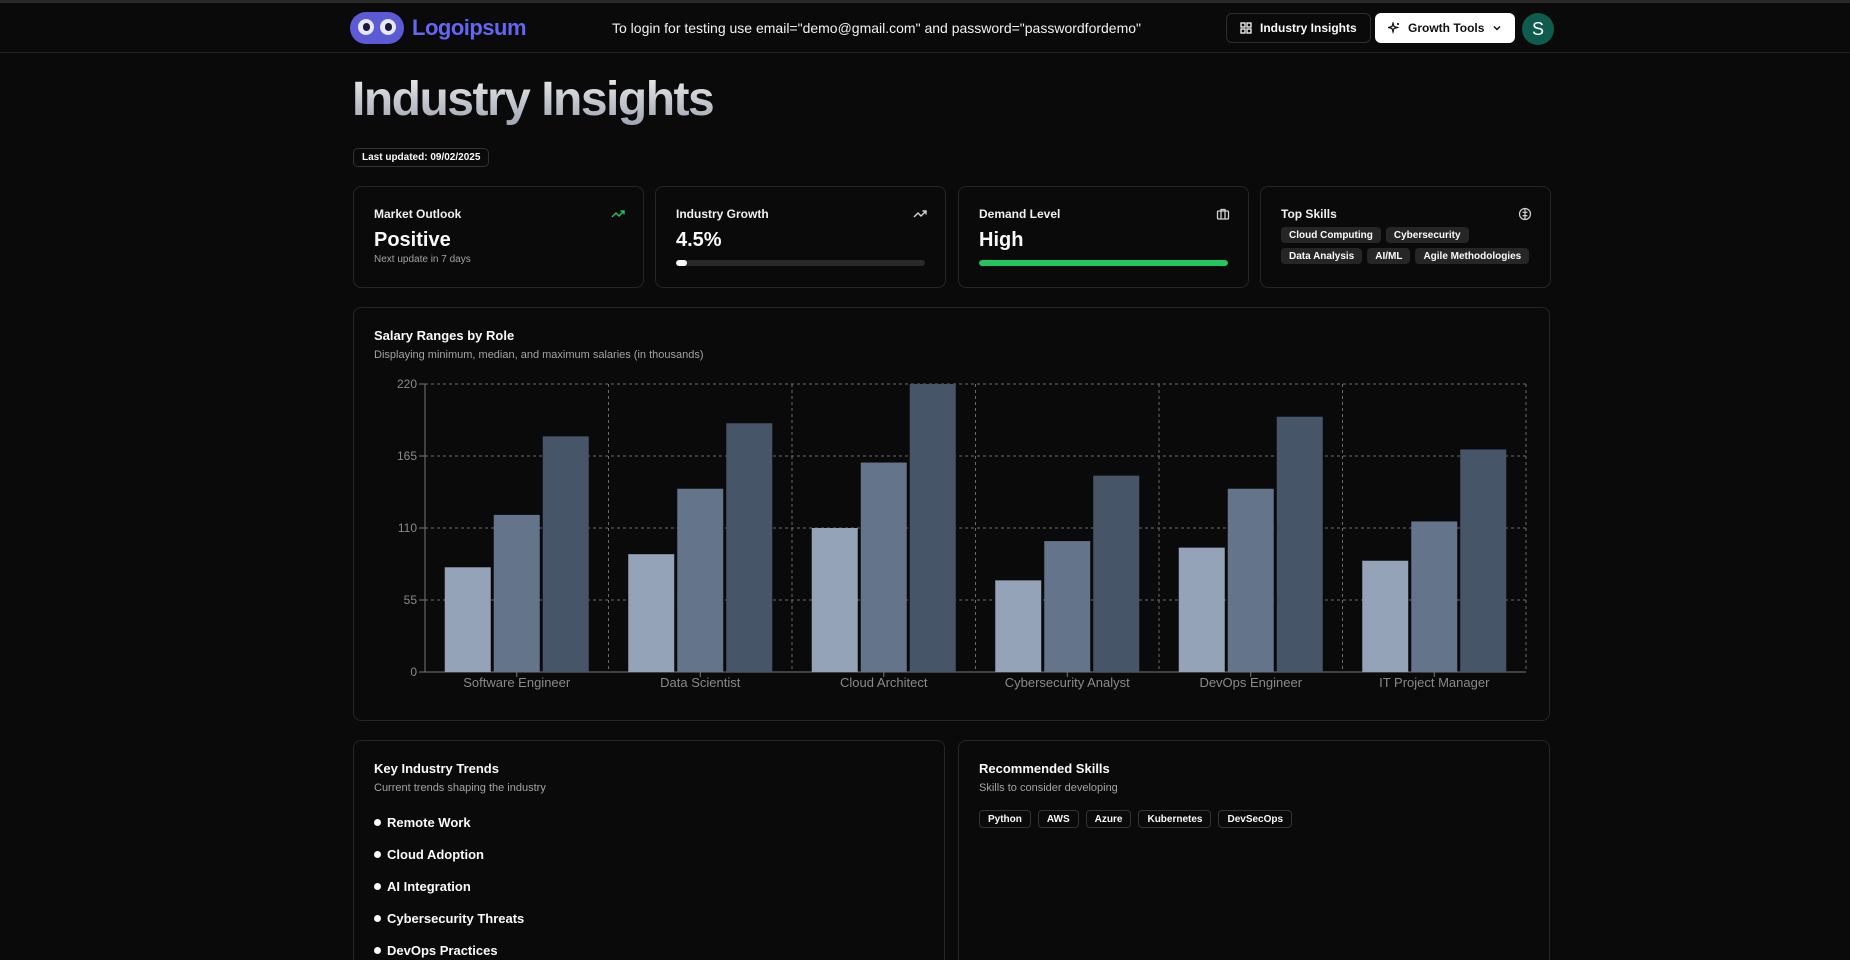  What do you see at coordinates (429, 886) in the screenshot?
I see `trend-label: AI Integration` at bounding box center [429, 886].